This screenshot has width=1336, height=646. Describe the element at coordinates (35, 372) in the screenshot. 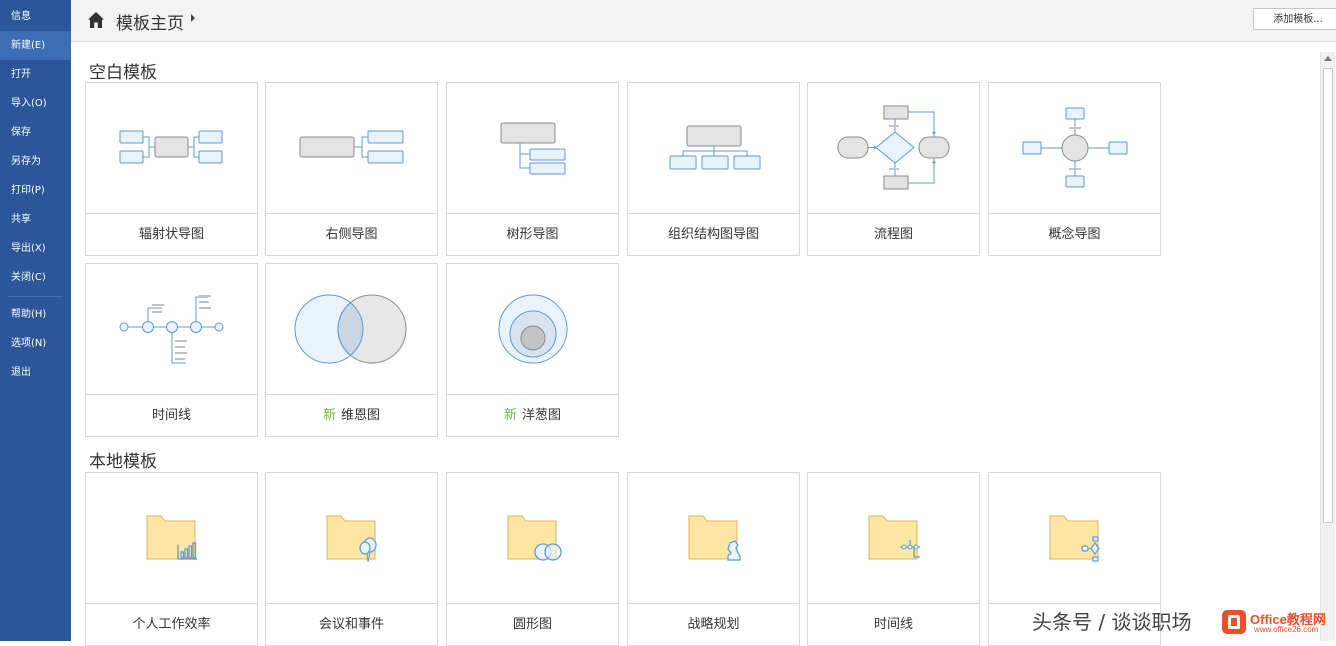

I see `sidebar-item-exit: 退出` at that location.